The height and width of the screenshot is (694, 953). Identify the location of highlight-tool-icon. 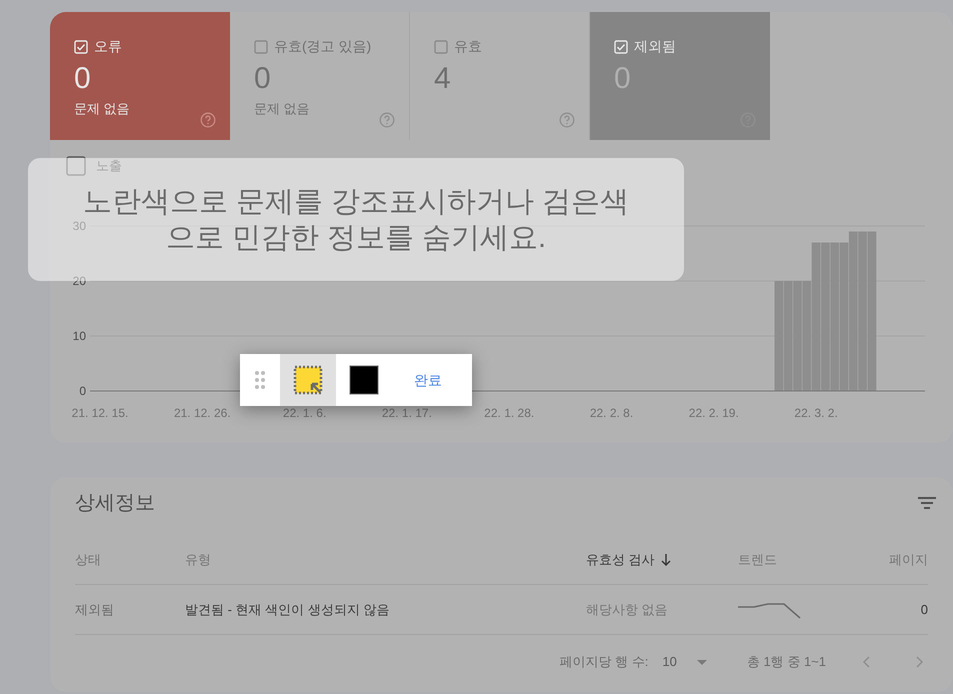
(308, 380).